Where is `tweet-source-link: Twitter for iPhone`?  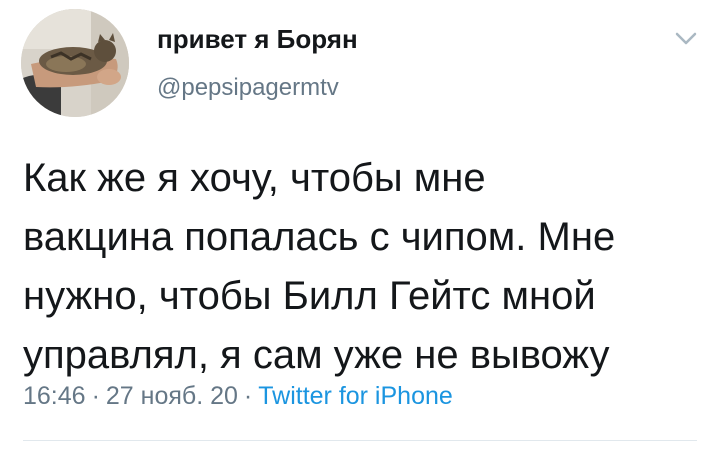 tweet-source-link: Twitter for iPhone is located at coordinates (355, 396).